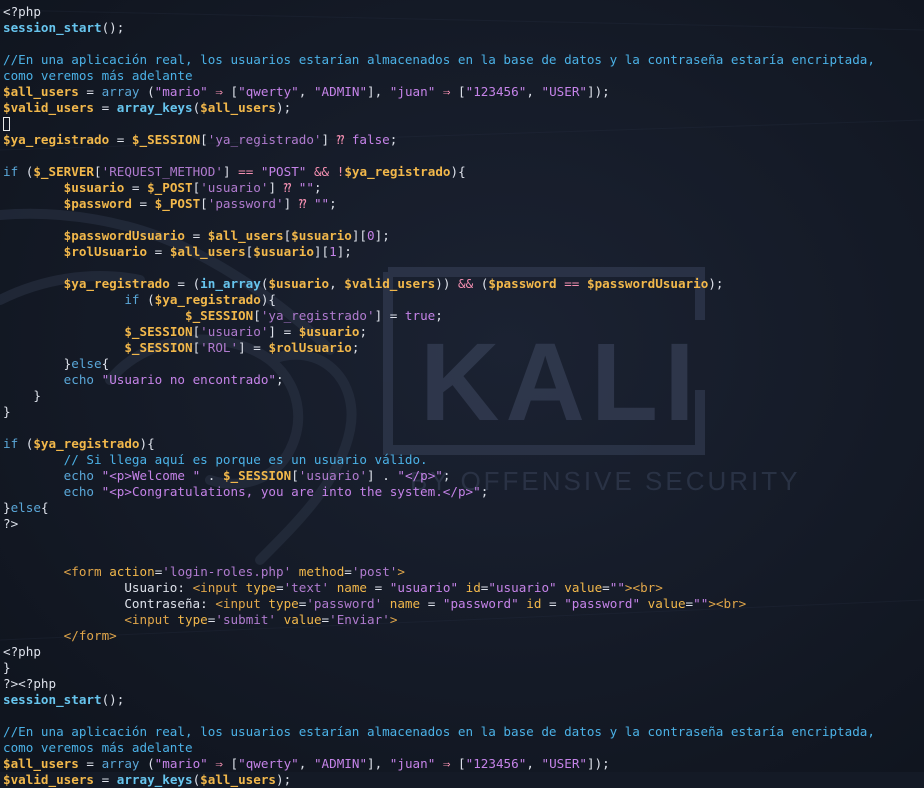 This screenshot has width=924, height=788. I want to click on code-token: ] =, so click(389, 315).